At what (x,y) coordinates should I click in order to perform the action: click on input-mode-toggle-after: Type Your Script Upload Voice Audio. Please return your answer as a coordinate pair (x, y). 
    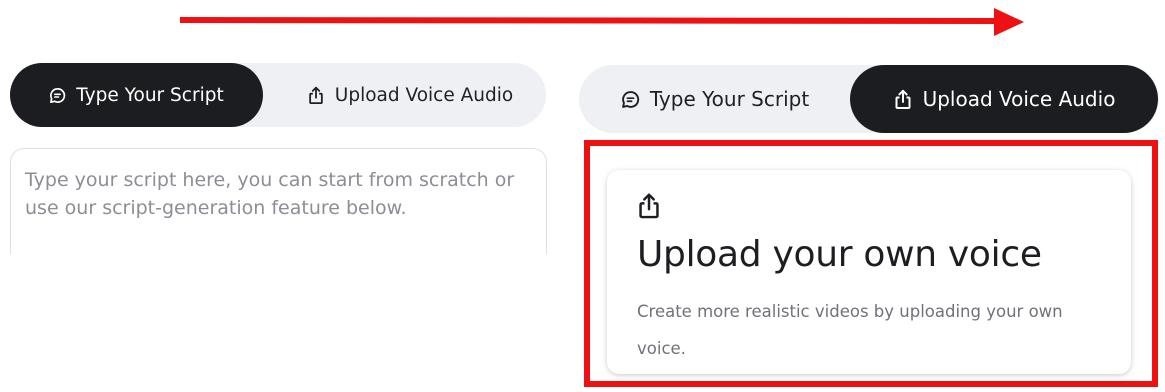
    Looking at the image, I should click on (869, 99).